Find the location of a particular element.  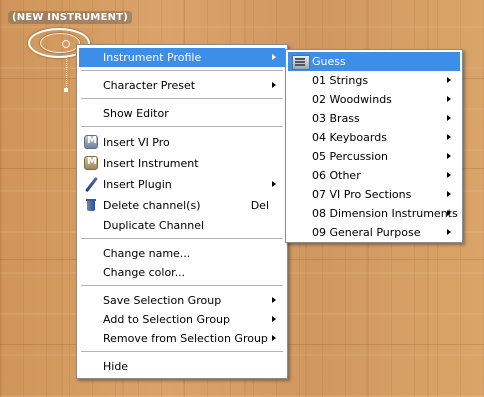

submenu-item-strings: 01 Strings is located at coordinates (374, 80).